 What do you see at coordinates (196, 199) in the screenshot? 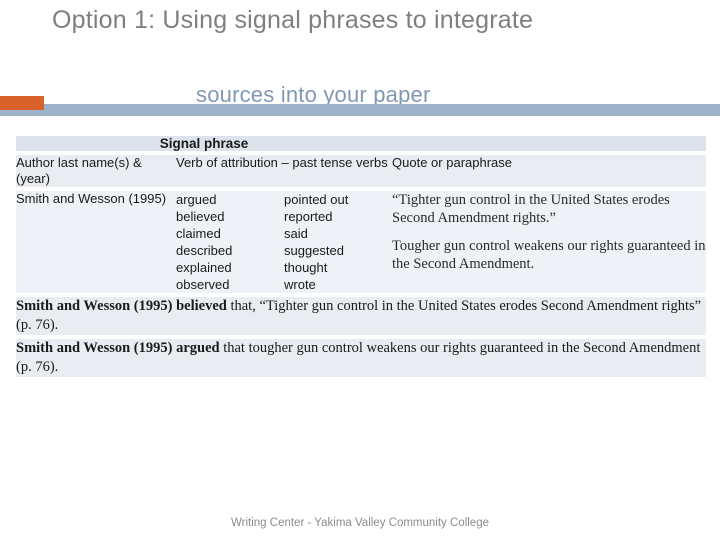
I see `verb-item: argued` at bounding box center [196, 199].